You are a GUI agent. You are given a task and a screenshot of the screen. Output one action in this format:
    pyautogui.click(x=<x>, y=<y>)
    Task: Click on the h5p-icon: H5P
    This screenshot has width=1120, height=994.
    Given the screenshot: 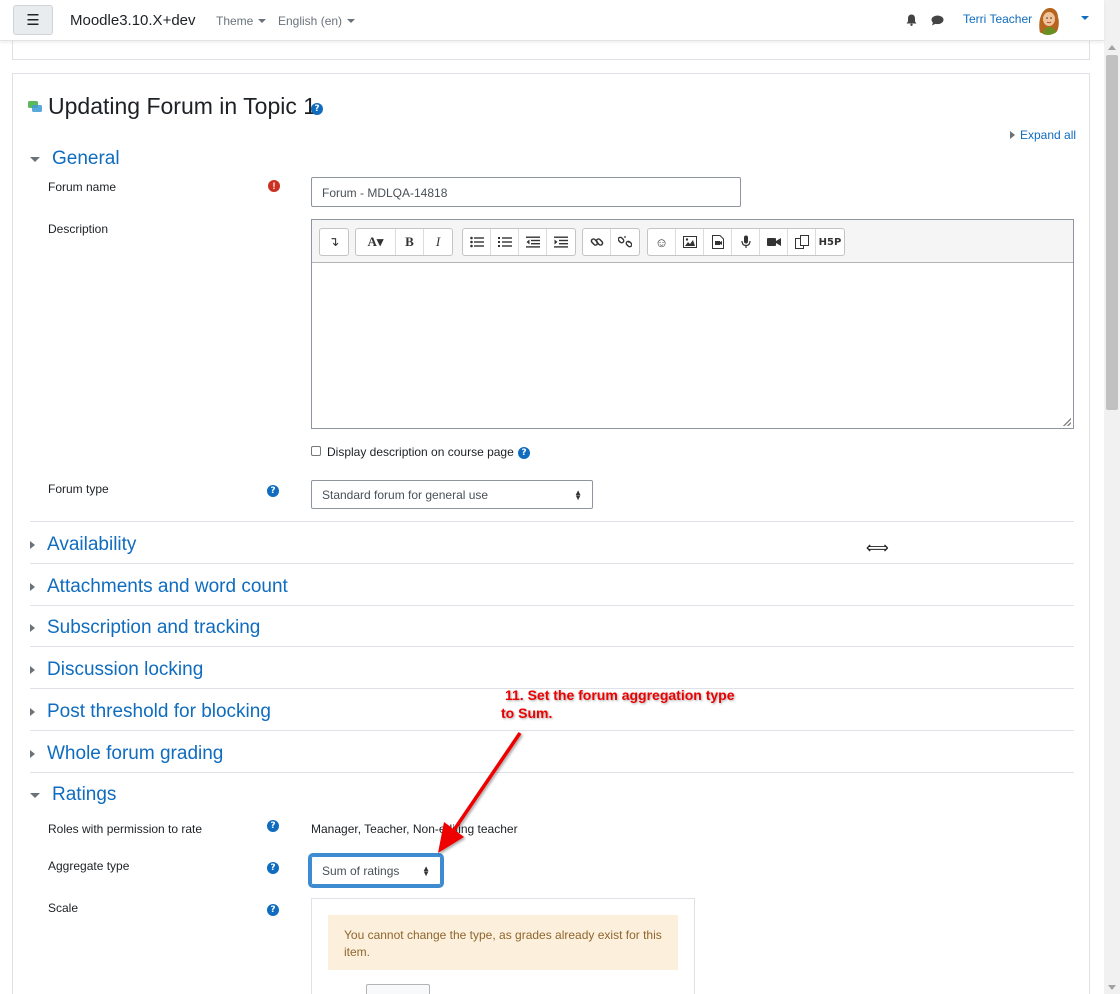 What is the action you would take?
    pyautogui.click(x=830, y=242)
    